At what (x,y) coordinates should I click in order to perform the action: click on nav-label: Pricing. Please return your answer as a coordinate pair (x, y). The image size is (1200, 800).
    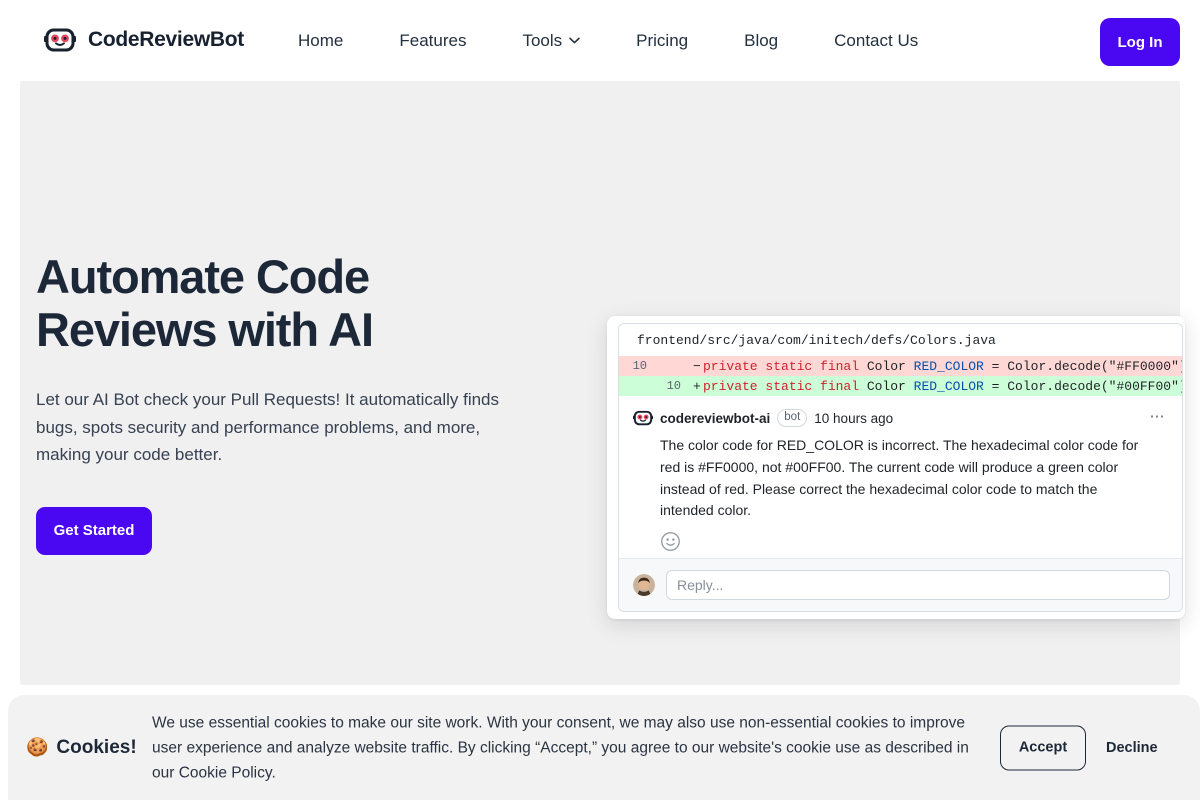
    Looking at the image, I should click on (662, 40).